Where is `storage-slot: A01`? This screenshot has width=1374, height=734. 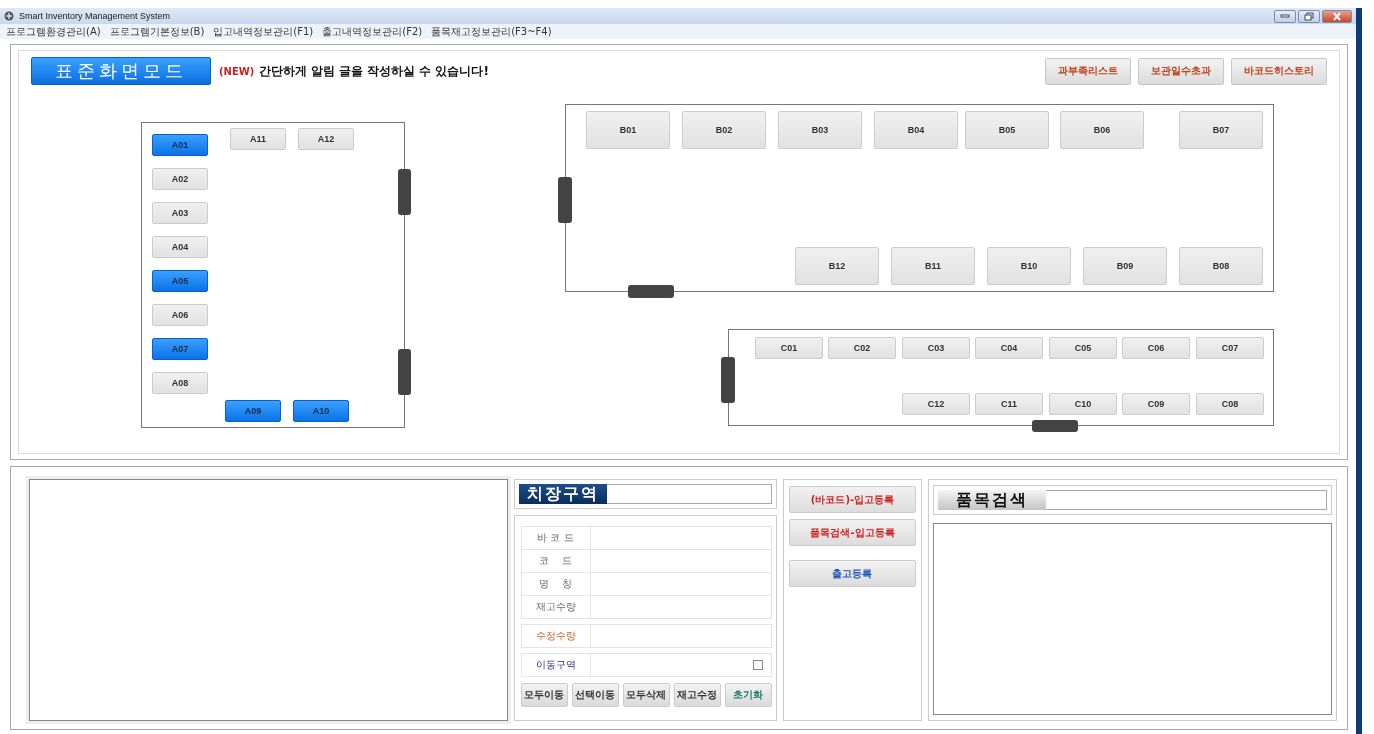
storage-slot: A01 is located at coordinates (180, 145).